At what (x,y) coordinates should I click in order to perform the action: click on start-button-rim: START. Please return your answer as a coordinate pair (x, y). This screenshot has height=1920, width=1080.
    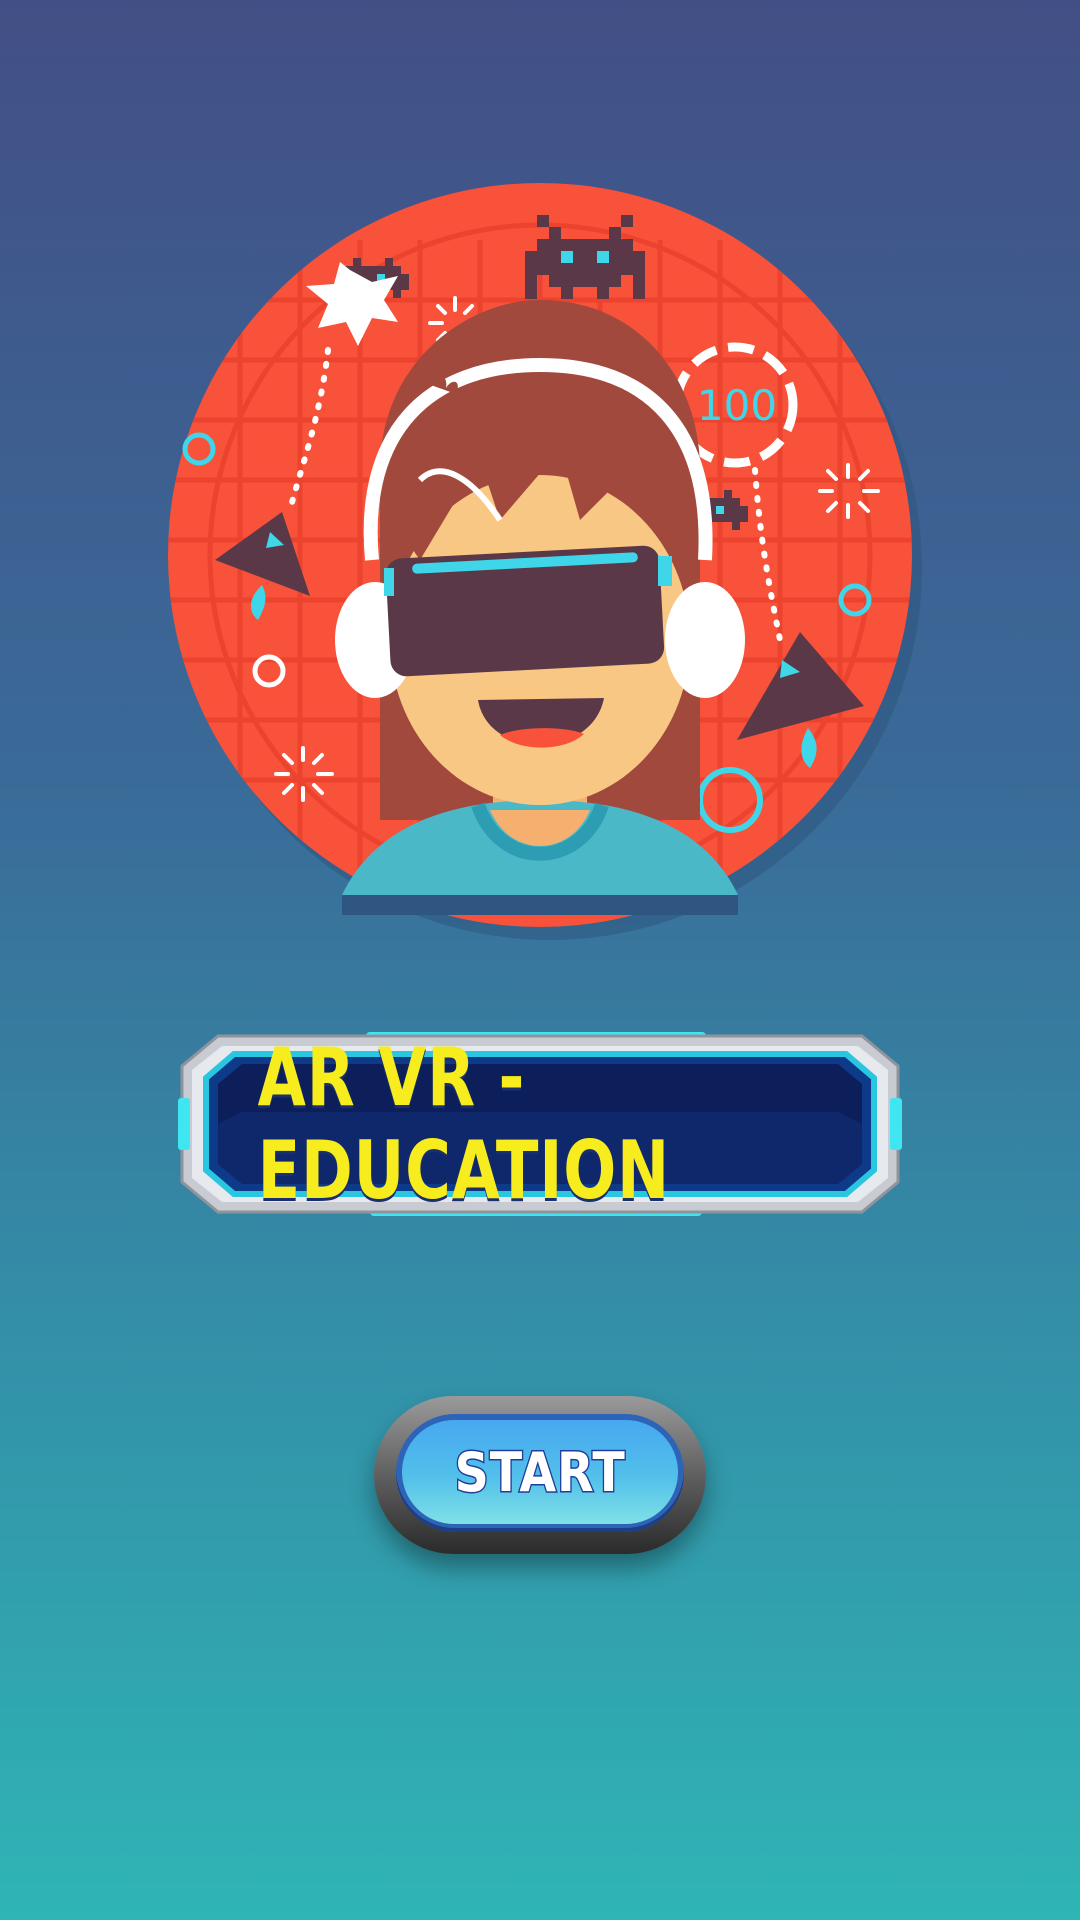
    Looking at the image, I should click on (540, 1473).